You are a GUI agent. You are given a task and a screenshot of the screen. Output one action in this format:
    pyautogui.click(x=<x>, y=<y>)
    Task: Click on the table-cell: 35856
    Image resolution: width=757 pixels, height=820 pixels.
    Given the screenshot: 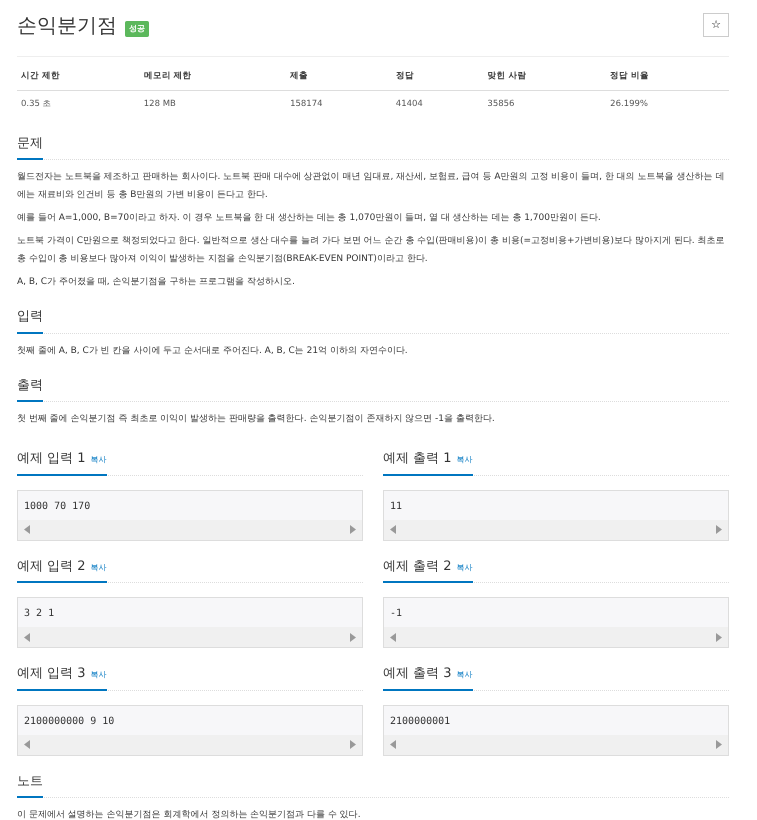 What is the action you would take?
    pyautogui.click(x=544, y=104)
    